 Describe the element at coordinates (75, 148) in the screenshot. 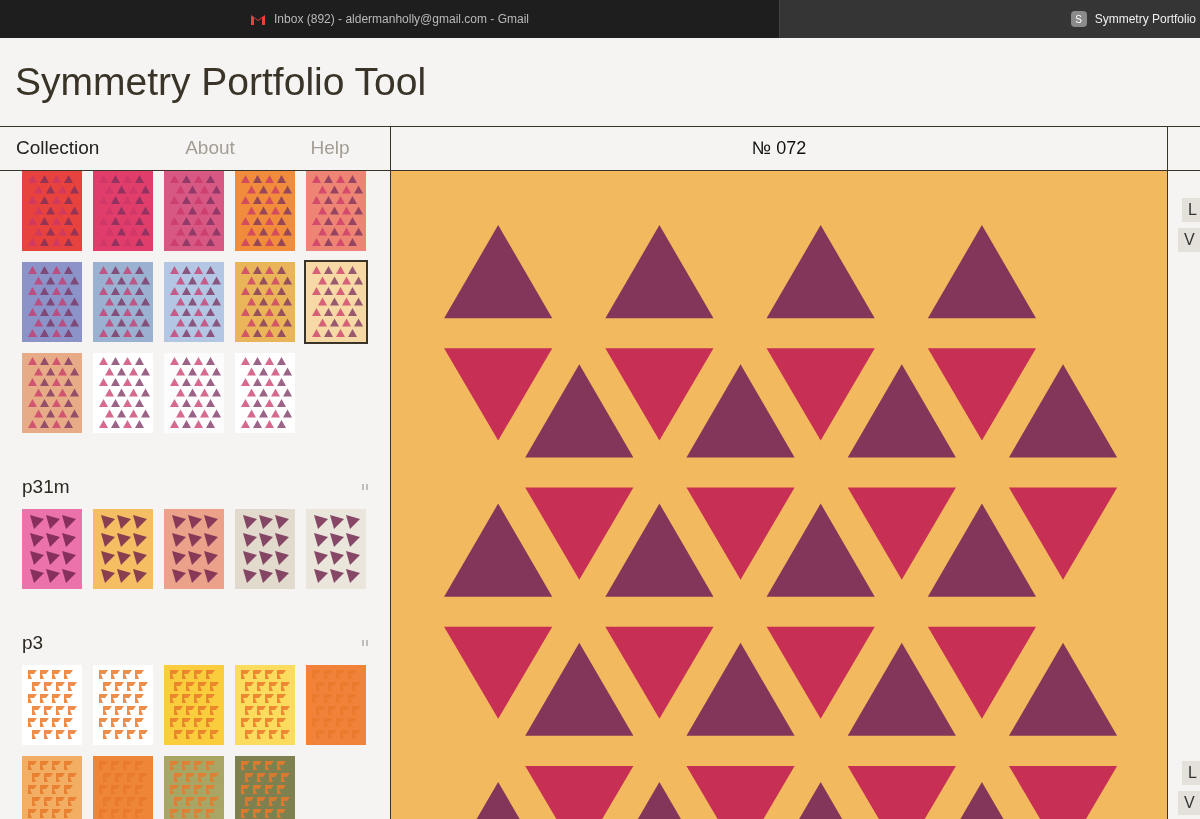

I see `nav-tab: Collection` at that location.